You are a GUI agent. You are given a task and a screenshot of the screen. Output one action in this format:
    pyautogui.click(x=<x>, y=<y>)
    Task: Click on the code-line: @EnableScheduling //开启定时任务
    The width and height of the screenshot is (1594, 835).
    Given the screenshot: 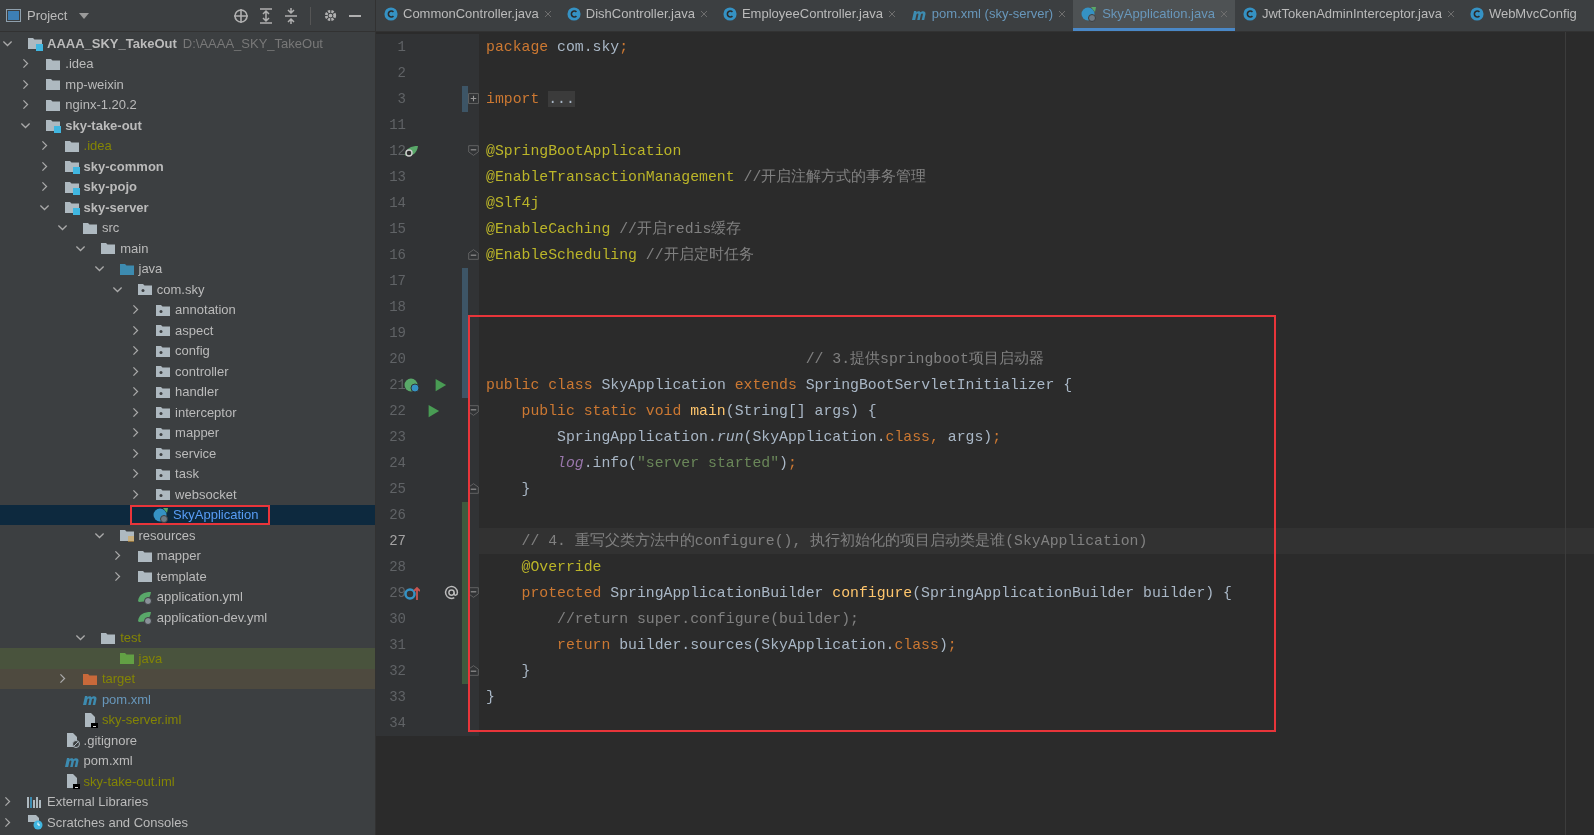 What is the action you would take?
    pyautogui.click(x=620, y=255)
    